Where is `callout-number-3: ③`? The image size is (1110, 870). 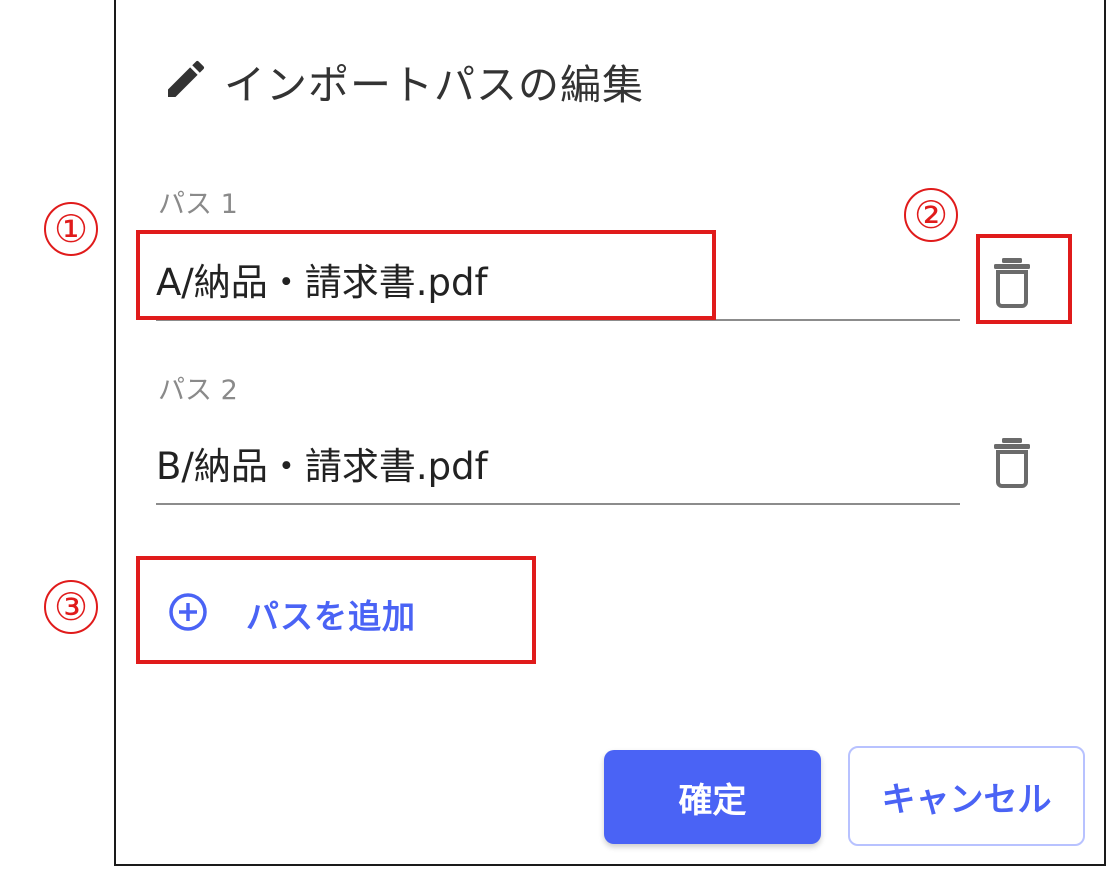 callout-number-3: ③ is located at coordinates (71, 607).